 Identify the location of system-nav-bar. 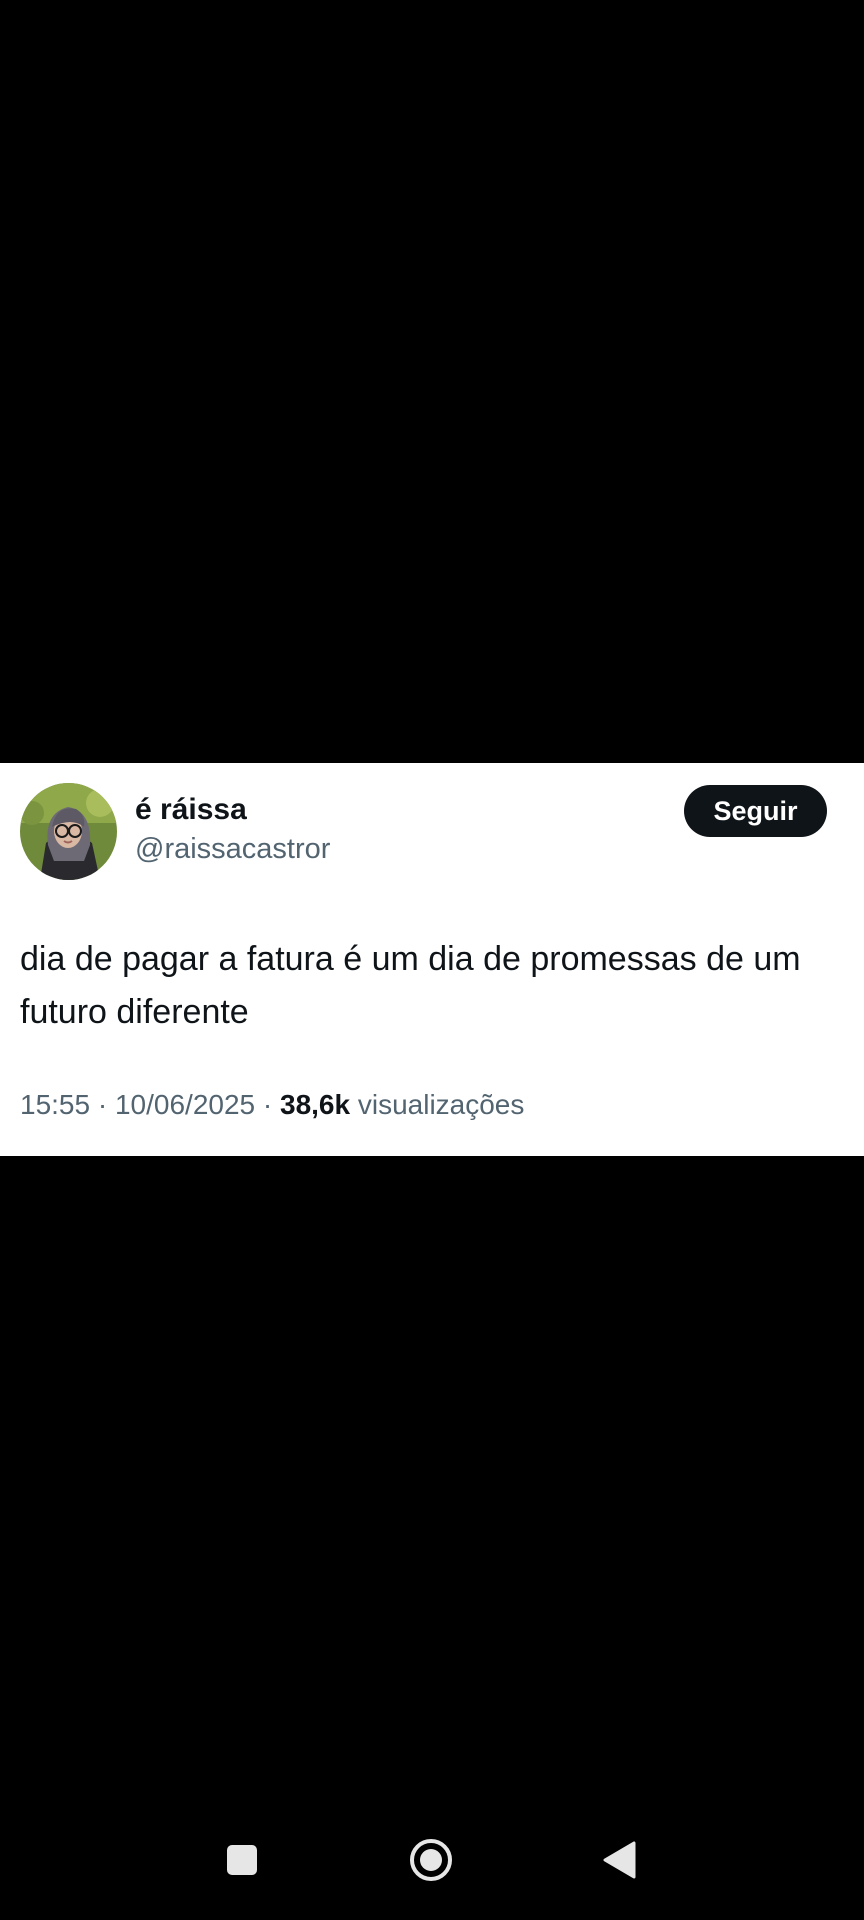
(432, 1870).